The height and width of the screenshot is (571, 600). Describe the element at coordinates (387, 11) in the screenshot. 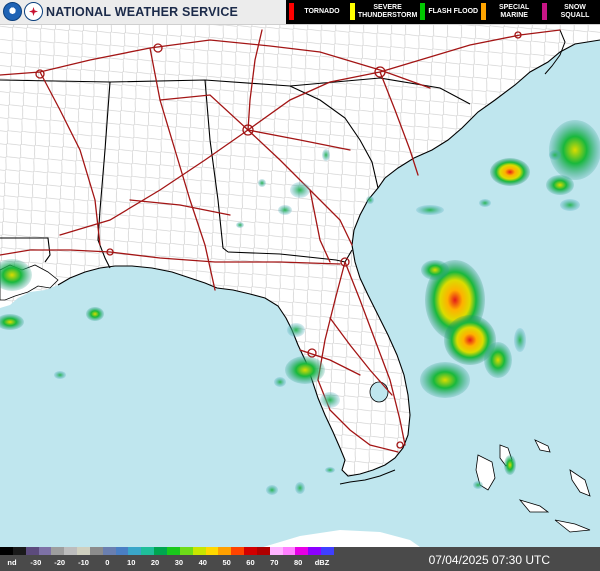

I see `legend-label: SEVERE THUNDERSTORM` at that location.